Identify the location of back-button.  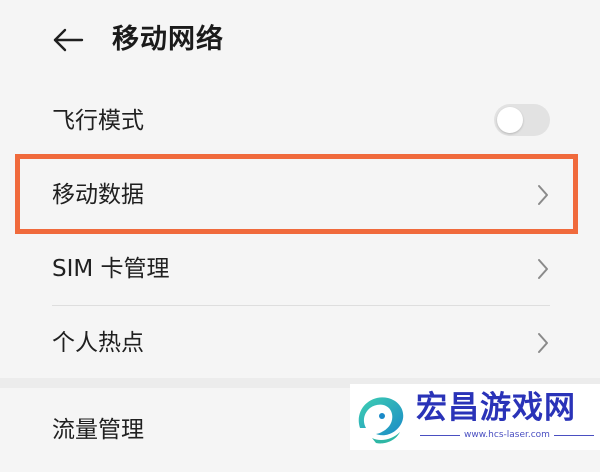
(68, 40).